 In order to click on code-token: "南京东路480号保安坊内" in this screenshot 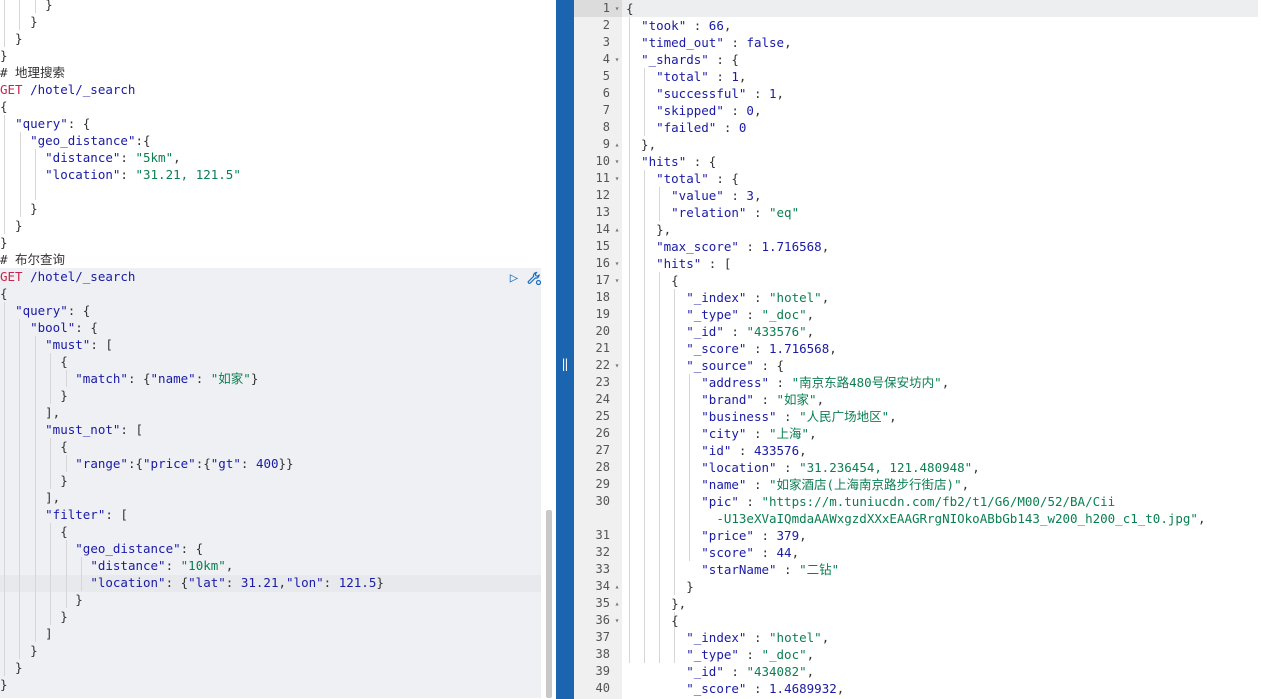, I will do `click(866, 382)`.